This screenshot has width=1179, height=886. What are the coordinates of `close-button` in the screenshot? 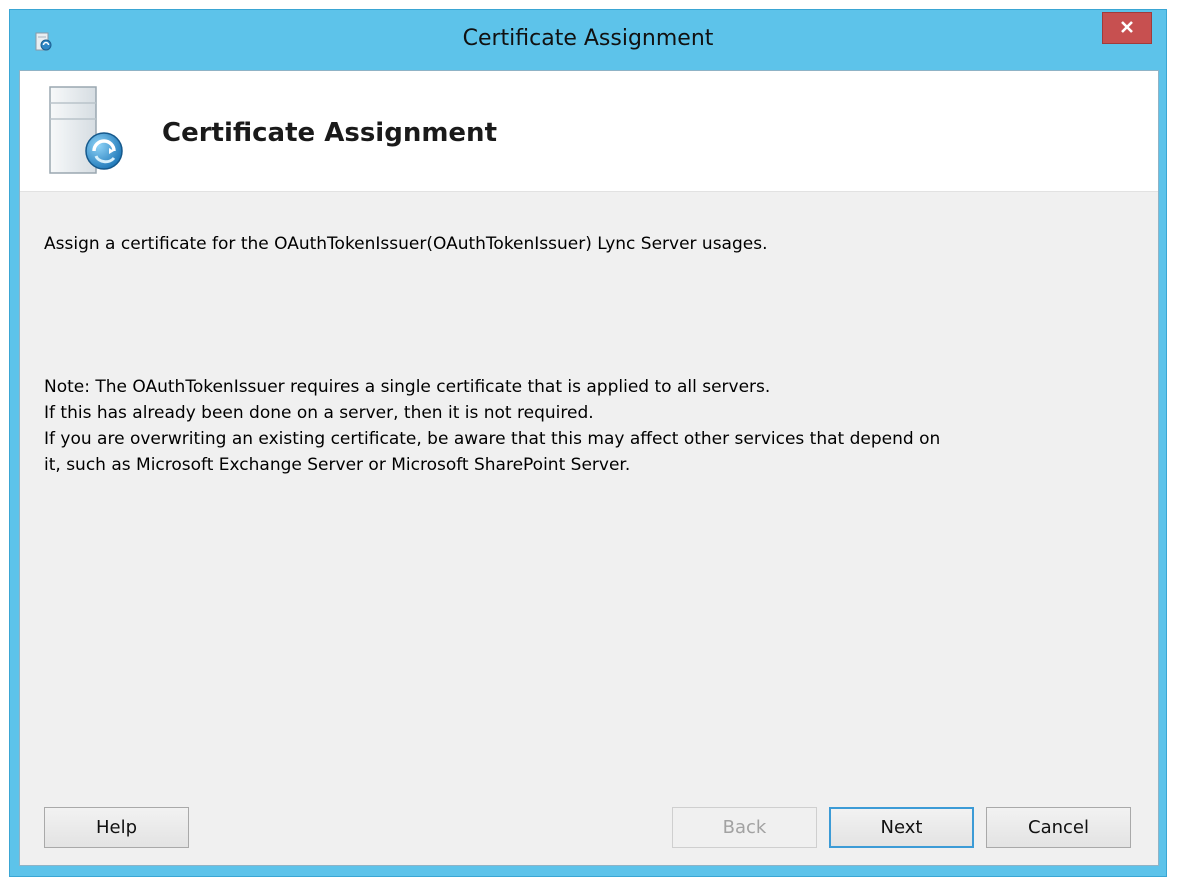 It's located at (1127, 28).